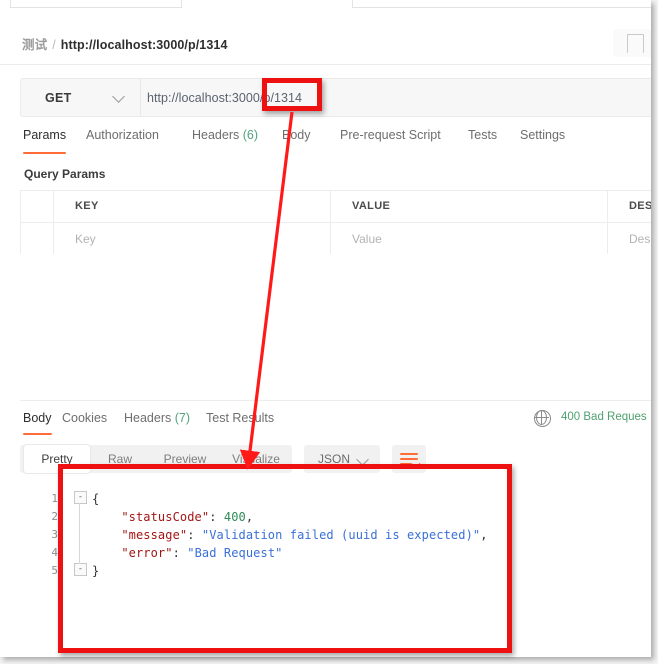 The image size is (658, 664). I want to click on url-input: http://localhost:3000/p/1314, so click(224, 98).